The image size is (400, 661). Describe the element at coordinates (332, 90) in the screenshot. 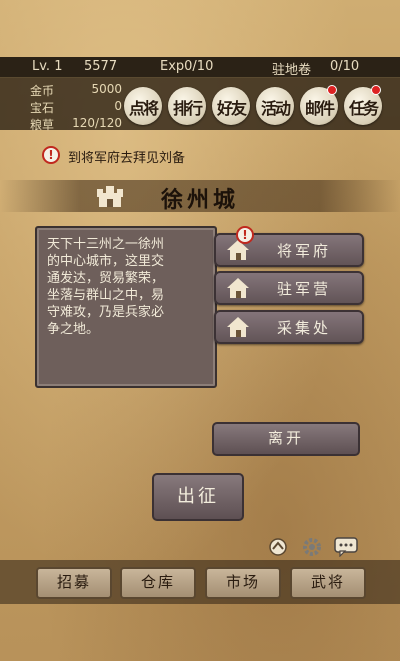

I see `mail-notification-dot` at that location.